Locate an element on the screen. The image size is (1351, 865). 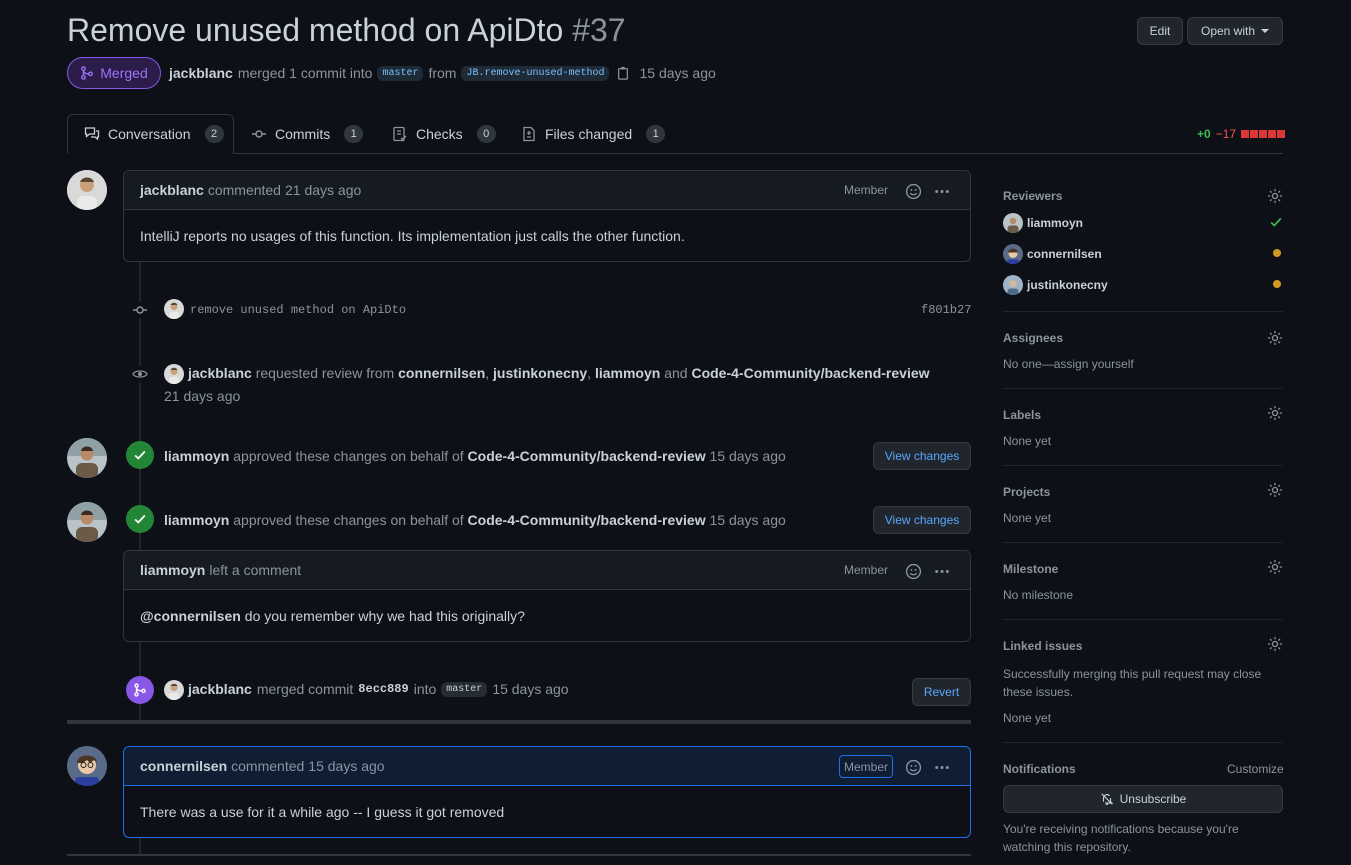
open-with-button: Open with is located at coordinates (1235, 31).